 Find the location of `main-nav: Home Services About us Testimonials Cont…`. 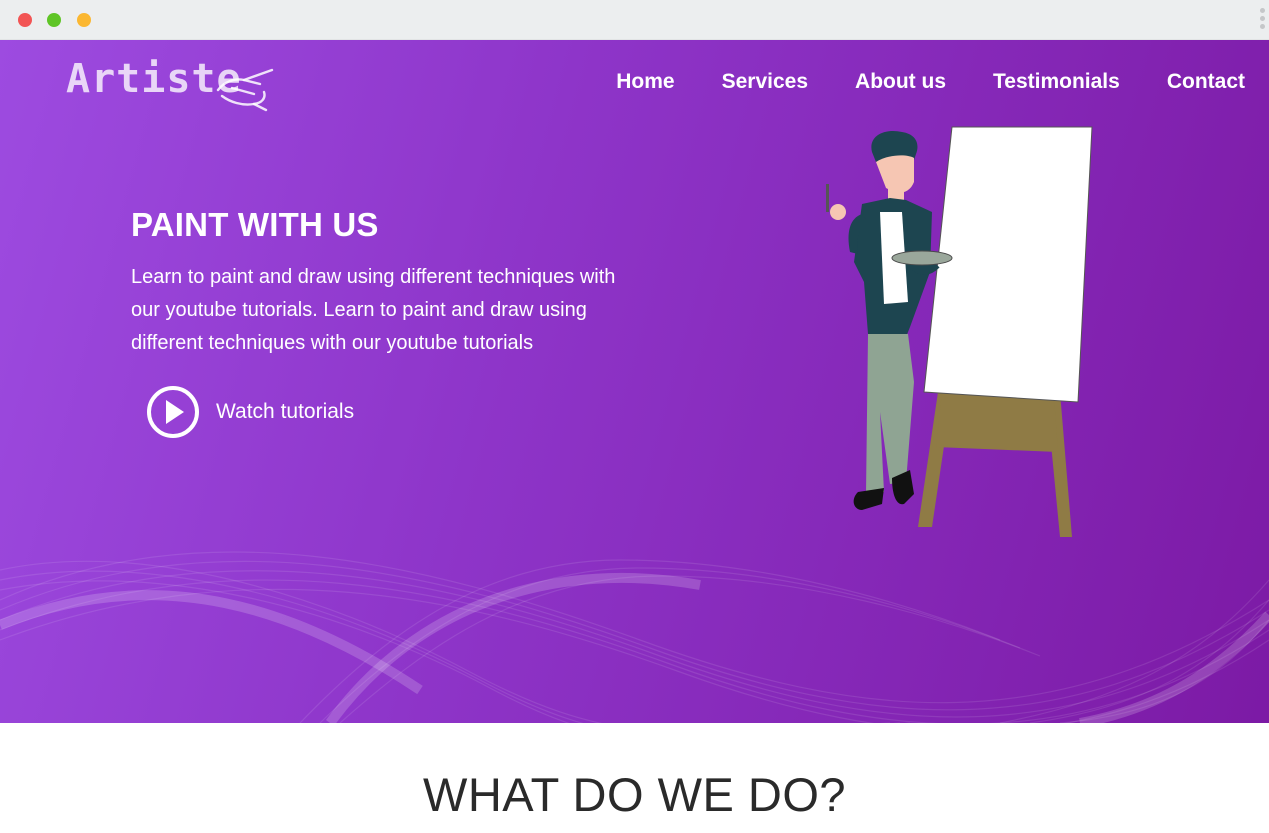

main-nav: Home Services About us Testimonials Cont… is located at coordinates (907, 82).